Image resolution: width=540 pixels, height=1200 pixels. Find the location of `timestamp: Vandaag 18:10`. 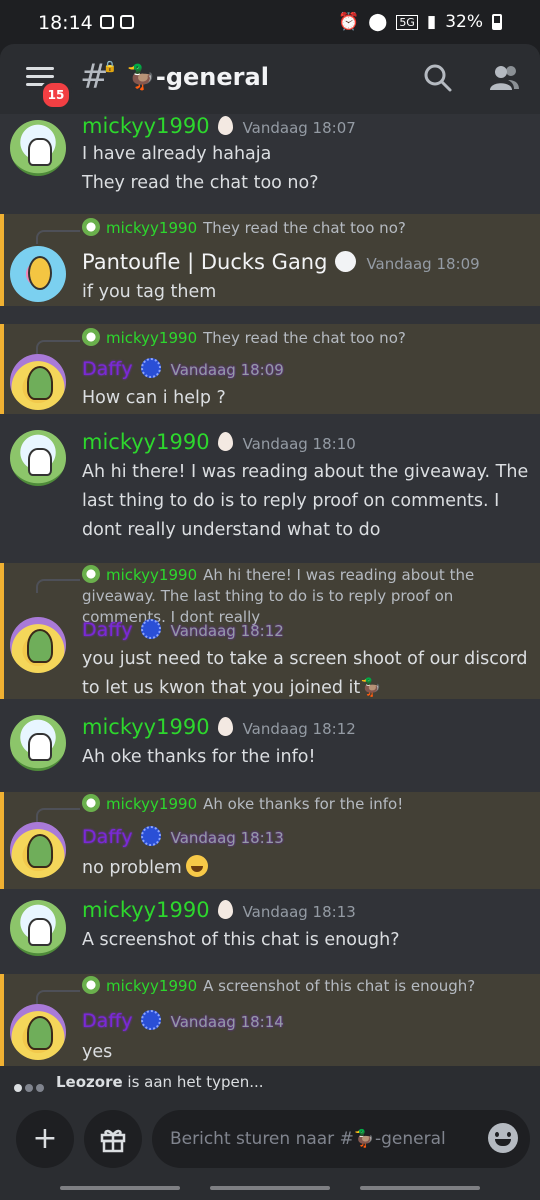

timestamp: Vandaag 18:10 is located at coordinates (299, 444).